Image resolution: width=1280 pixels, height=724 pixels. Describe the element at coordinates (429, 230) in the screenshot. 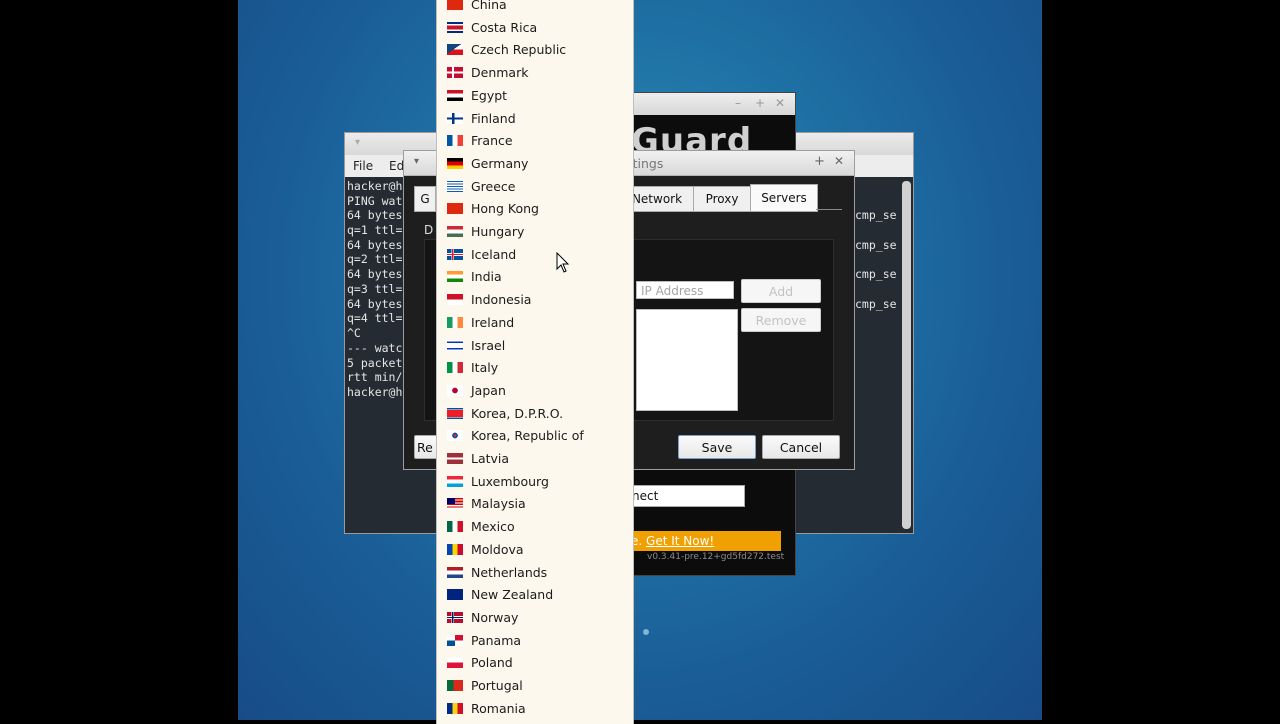

I see `servers-label: D` at that location.